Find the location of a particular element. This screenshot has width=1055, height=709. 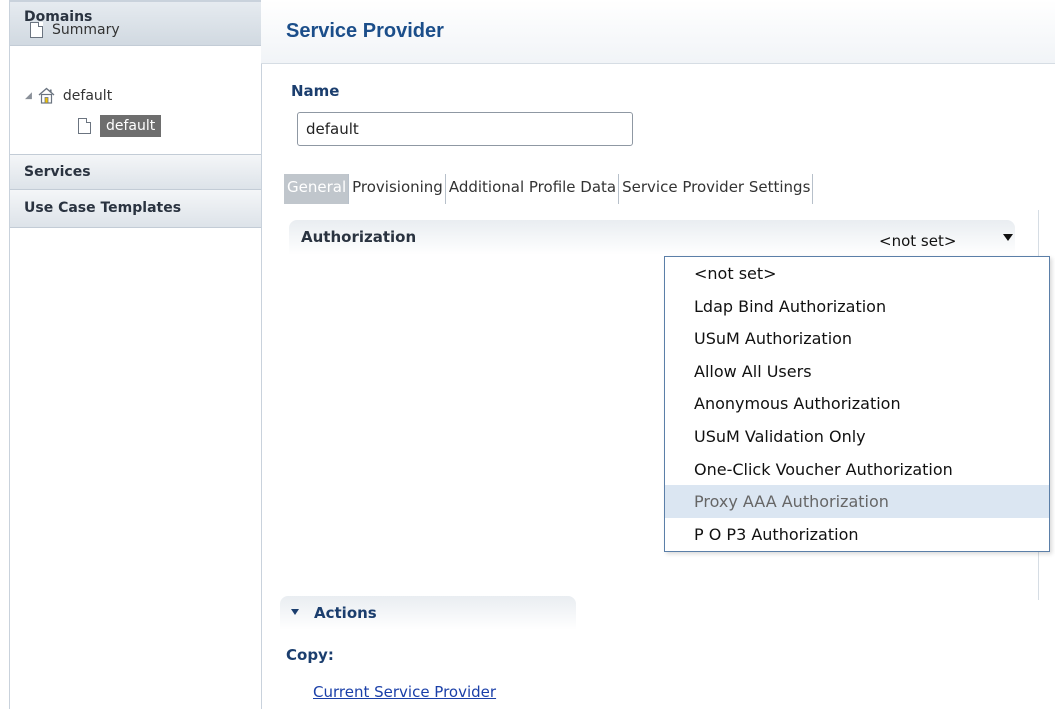

option-anonymous-authorization: Anonymous Authorization is located at coordinates (857, 403).